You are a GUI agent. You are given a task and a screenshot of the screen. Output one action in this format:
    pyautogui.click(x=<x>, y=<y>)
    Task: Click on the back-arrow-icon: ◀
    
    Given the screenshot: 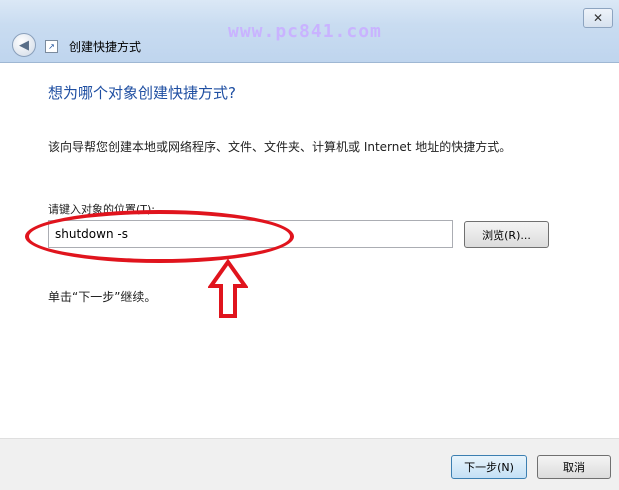 What is the action you would take?
    pyautogui.click(x=24, y=45)
    